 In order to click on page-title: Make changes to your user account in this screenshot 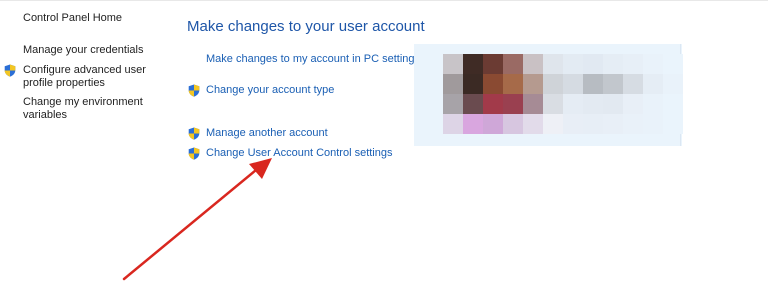, I will do `click(306, 26)`.